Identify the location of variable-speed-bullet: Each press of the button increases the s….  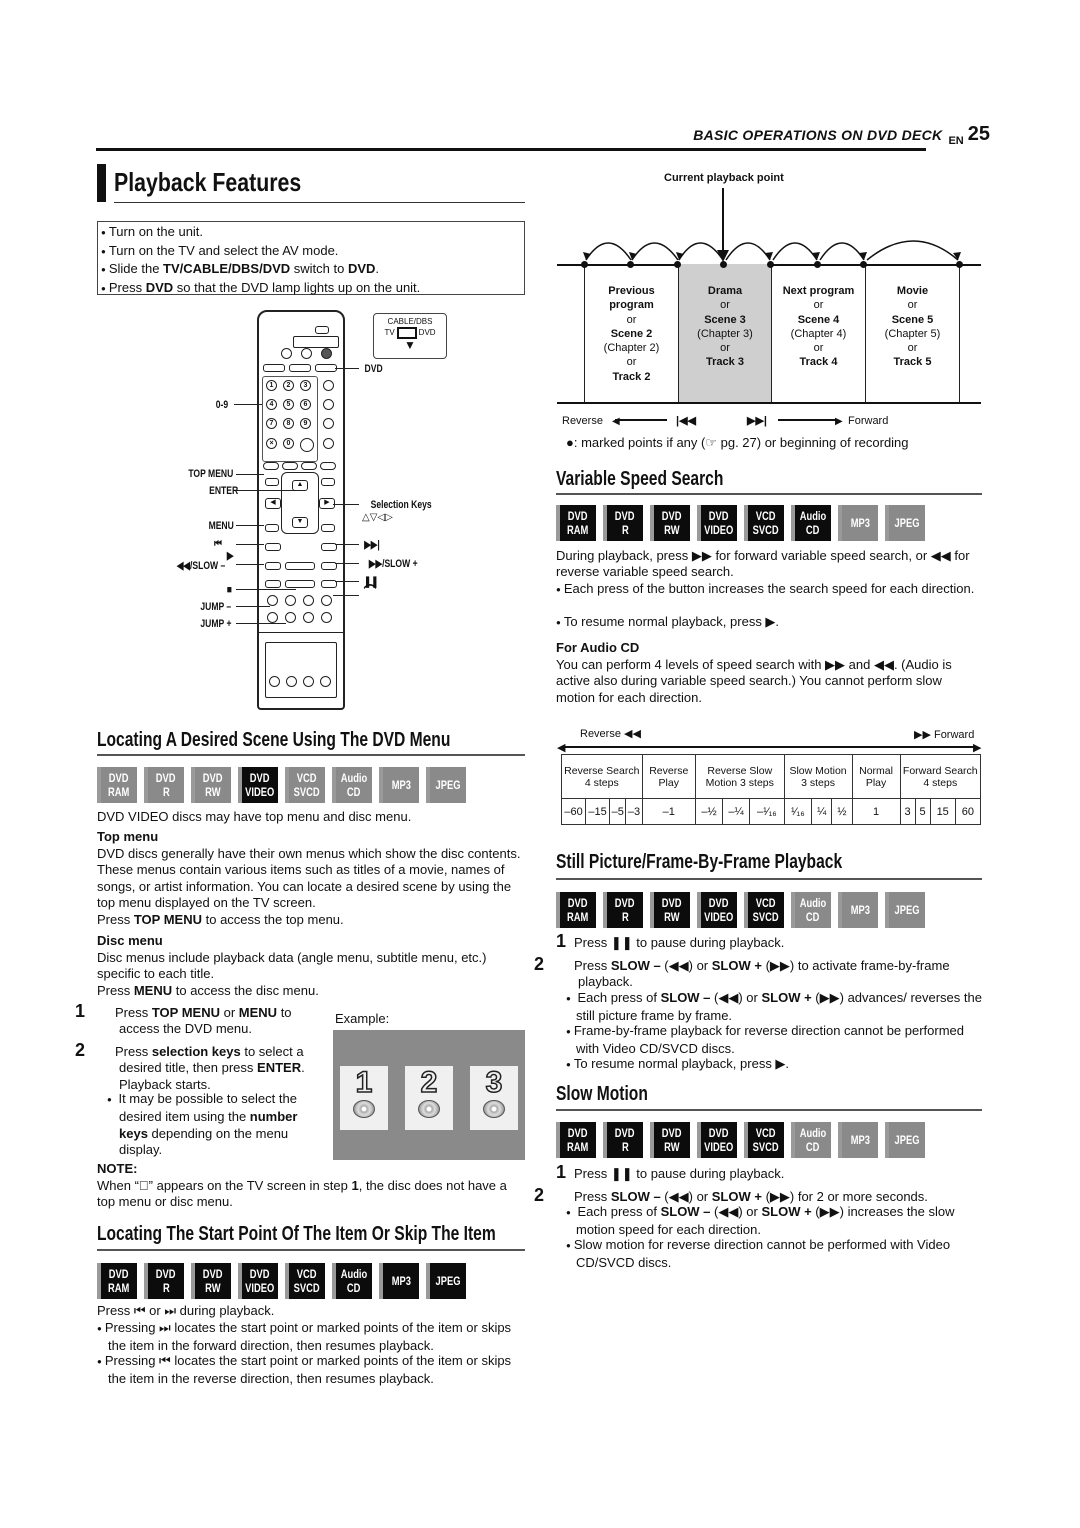
(770, 590).